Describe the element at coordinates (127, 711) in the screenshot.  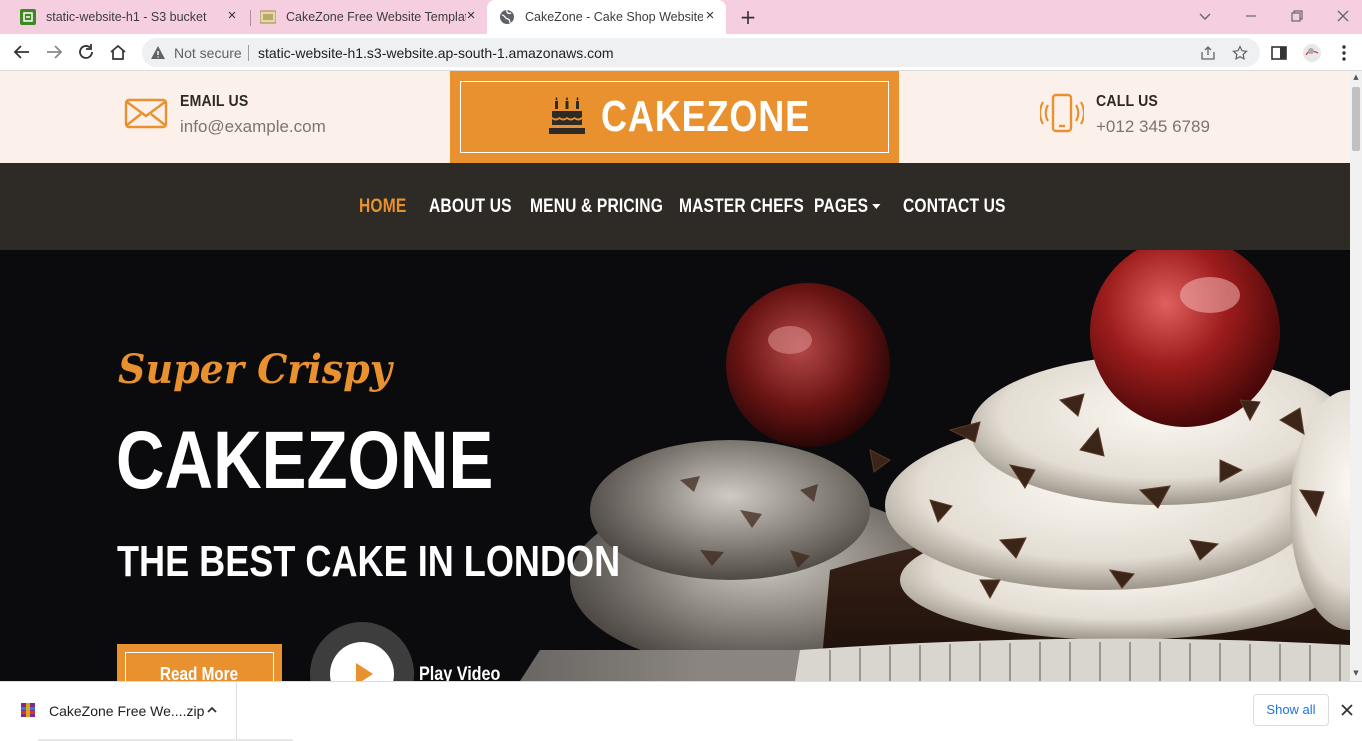
I see `download-filename: CakeZone Free We....zip` at that location.